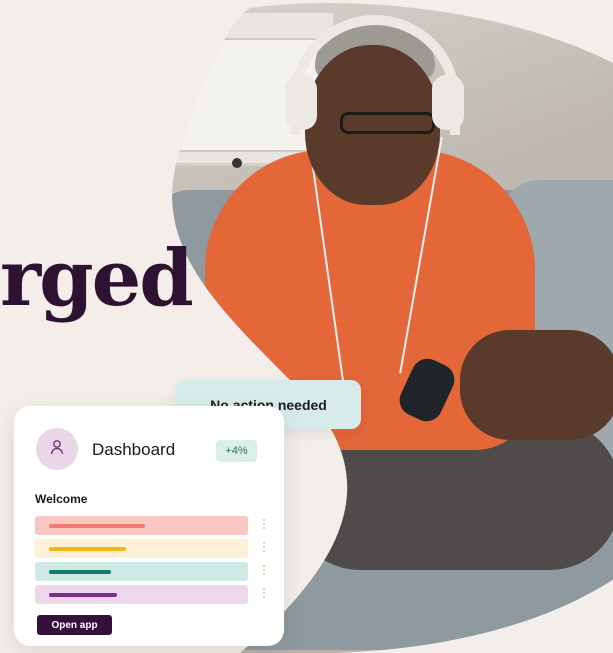 The image size is (613, 653). What do you see at coordinates (97, 278) in the screenshot?
I see `headline: rged` at bounding box center [97, 278].